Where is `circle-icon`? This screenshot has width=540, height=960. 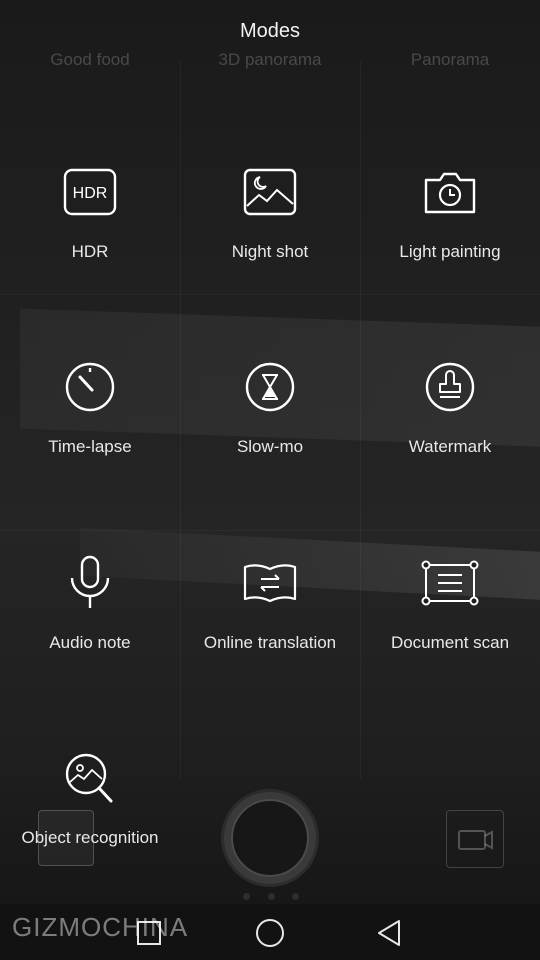 circle-icon is located at coordinates (270, 933).